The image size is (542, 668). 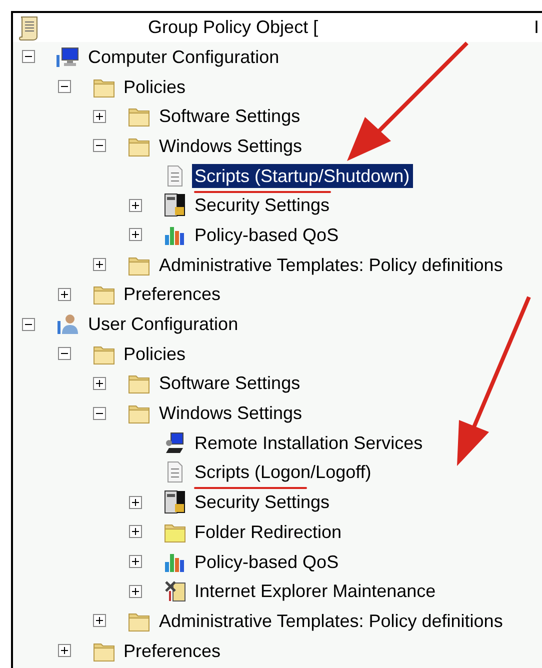 I want to click on tree-item: Folder Redirection, so click(x=268, y=532).